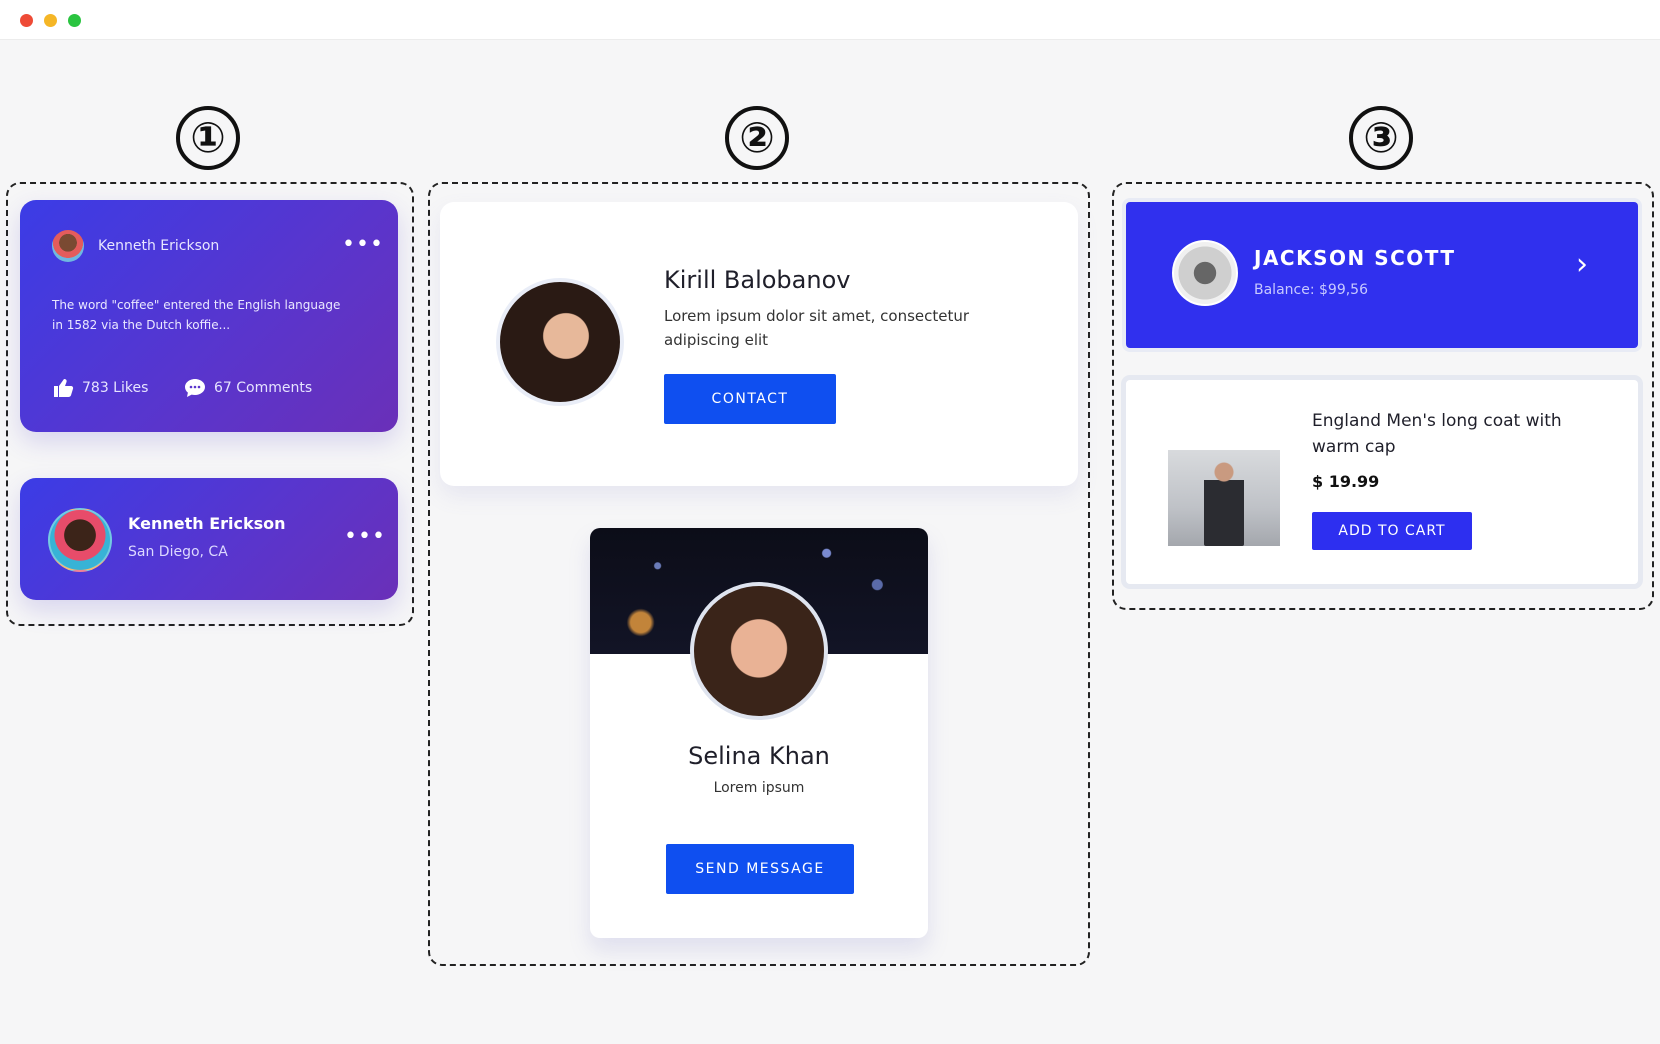 Image resolution: width=1660 pixels, height=1044 pixels. Describe the element at coordinates (1311, 290) in the screenshot. I see `account-balance: Balance: $99,56` at that location.